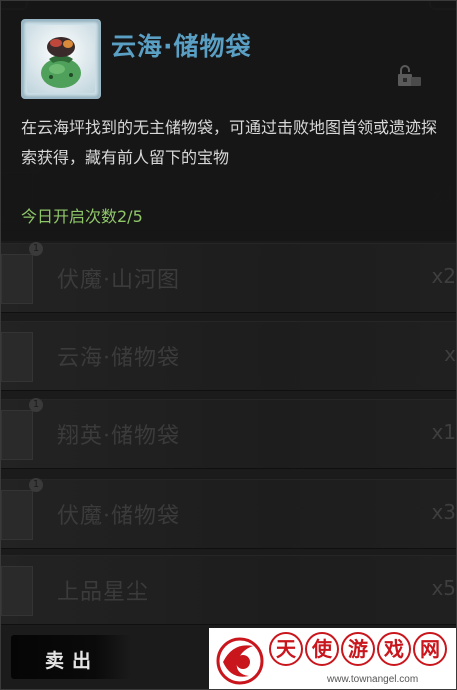 The height and width of the screenshot is (690, 457). Describe the element at coordinates (240, 661) in the screenshot. I see `angel-logo-icon` at that location.